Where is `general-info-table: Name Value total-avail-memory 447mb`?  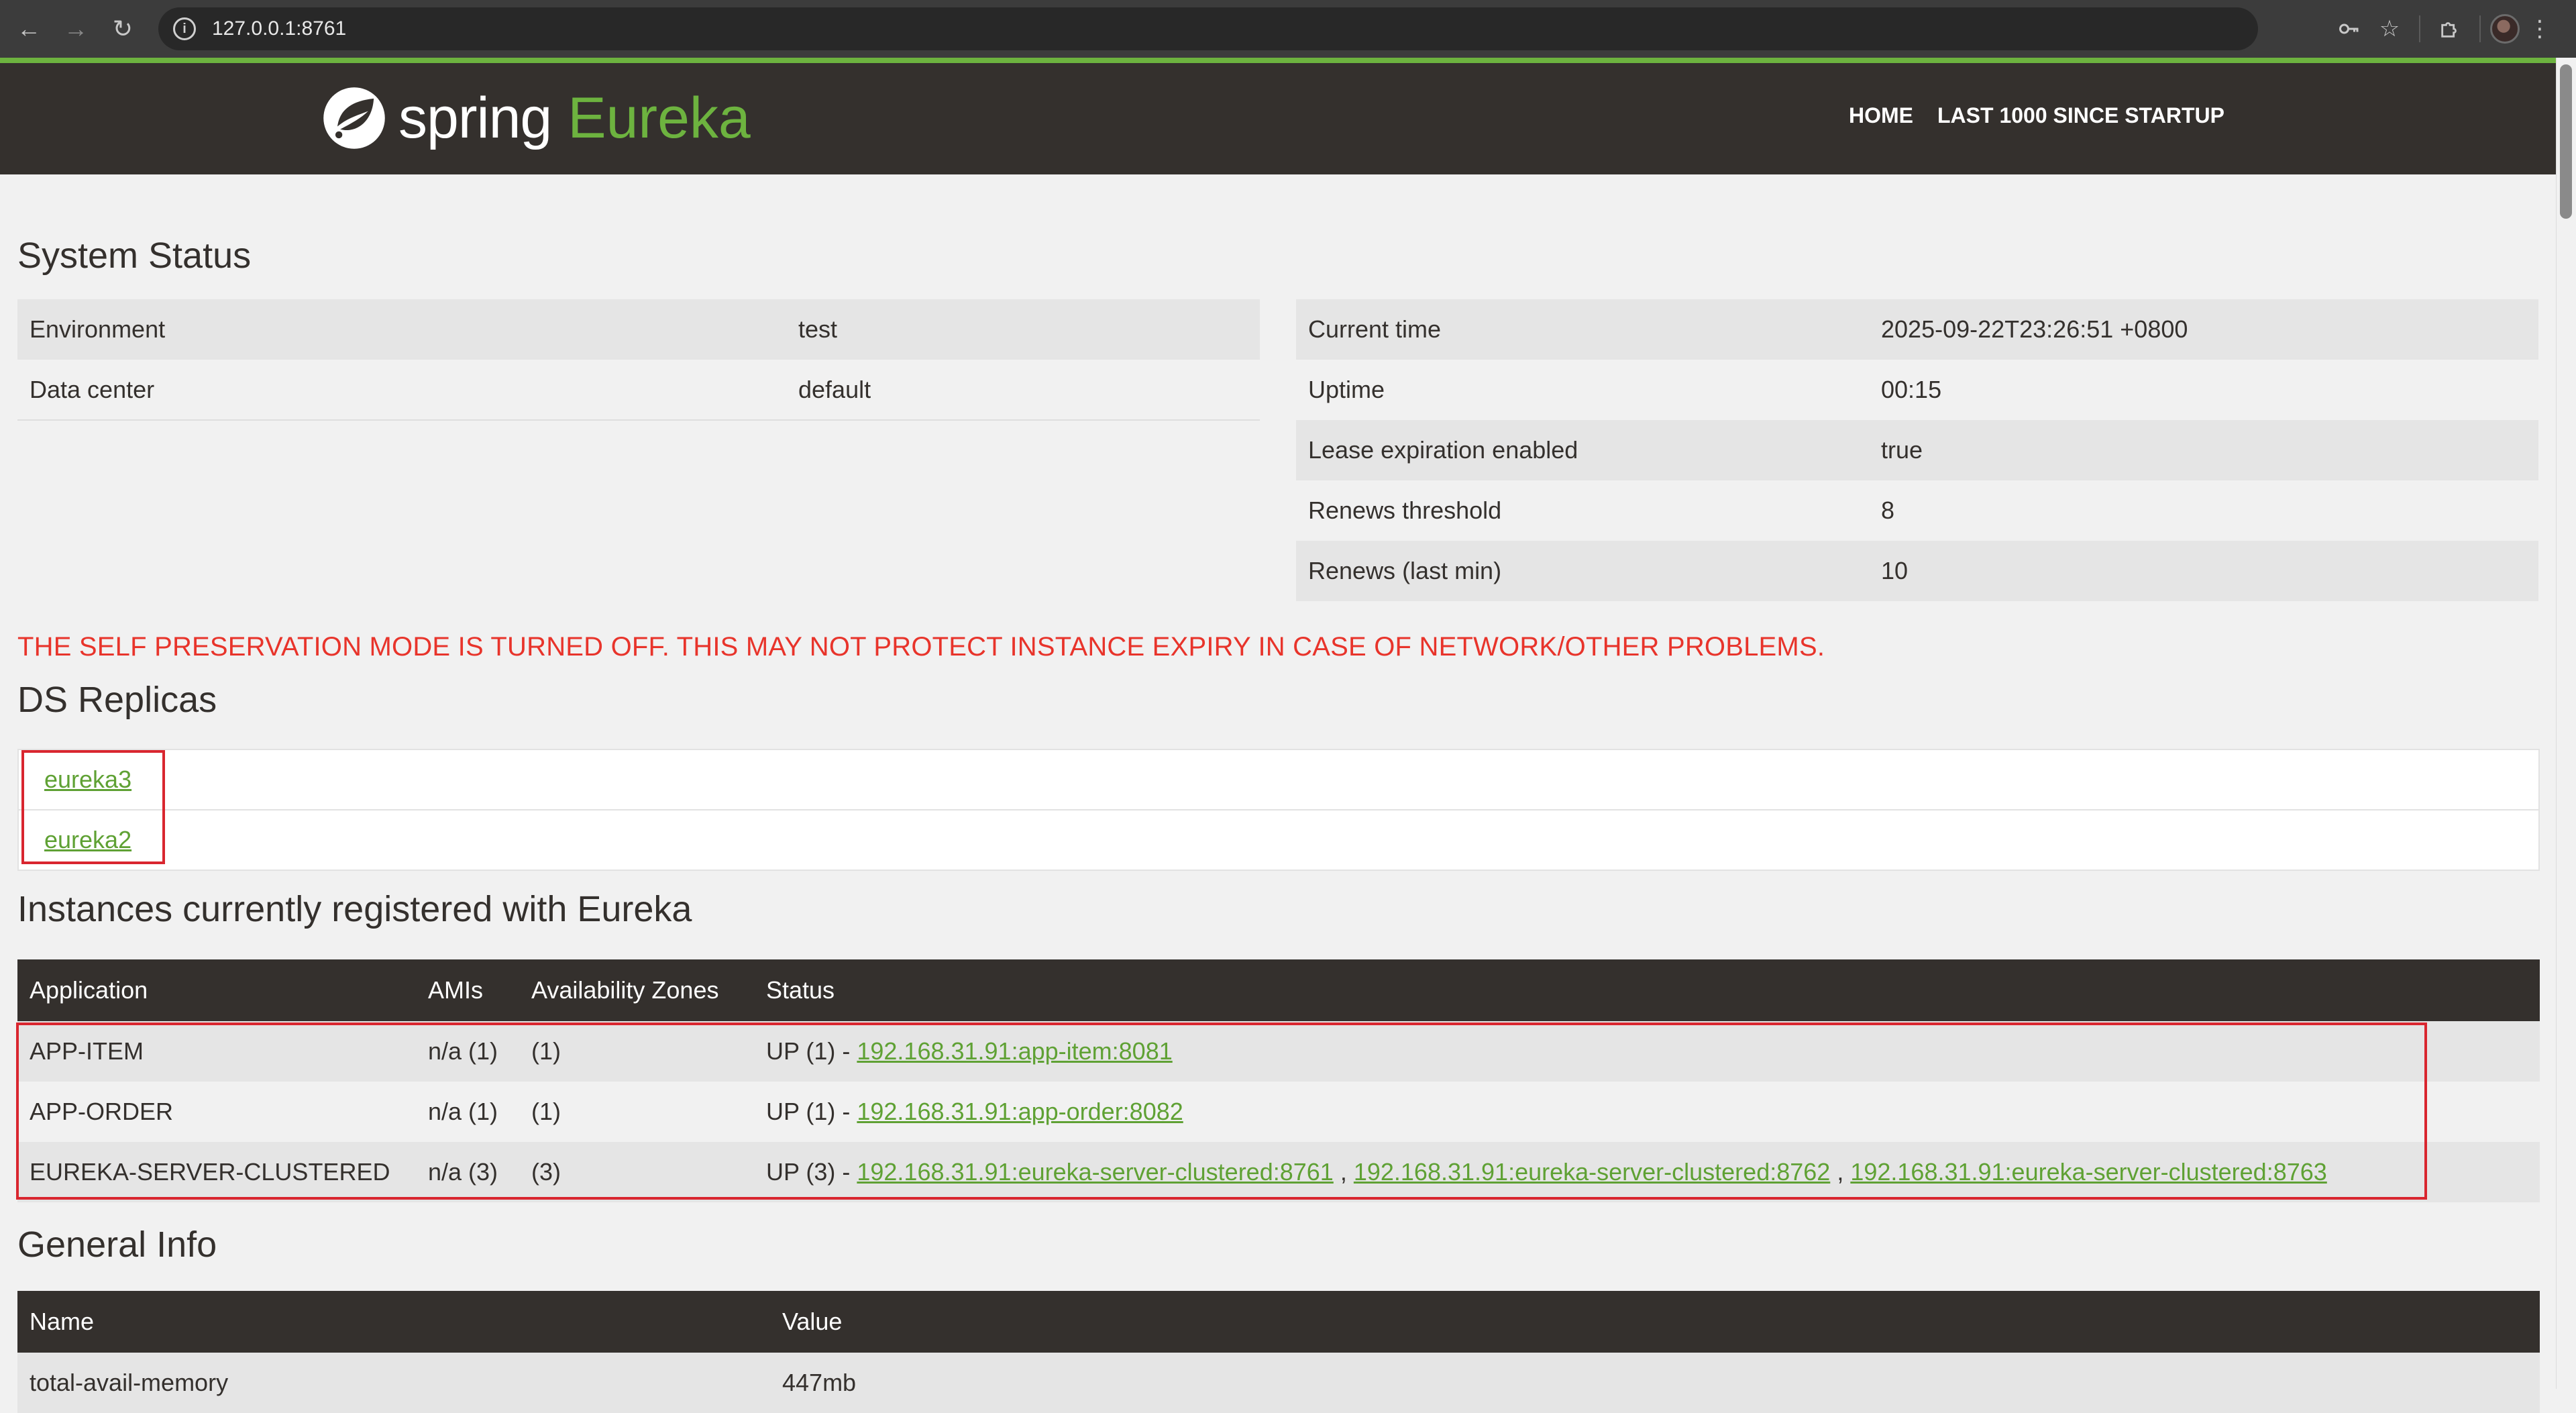
general-info-table: Name Value total-avail-memory 447mb is located at coordinates (1278, 1352).